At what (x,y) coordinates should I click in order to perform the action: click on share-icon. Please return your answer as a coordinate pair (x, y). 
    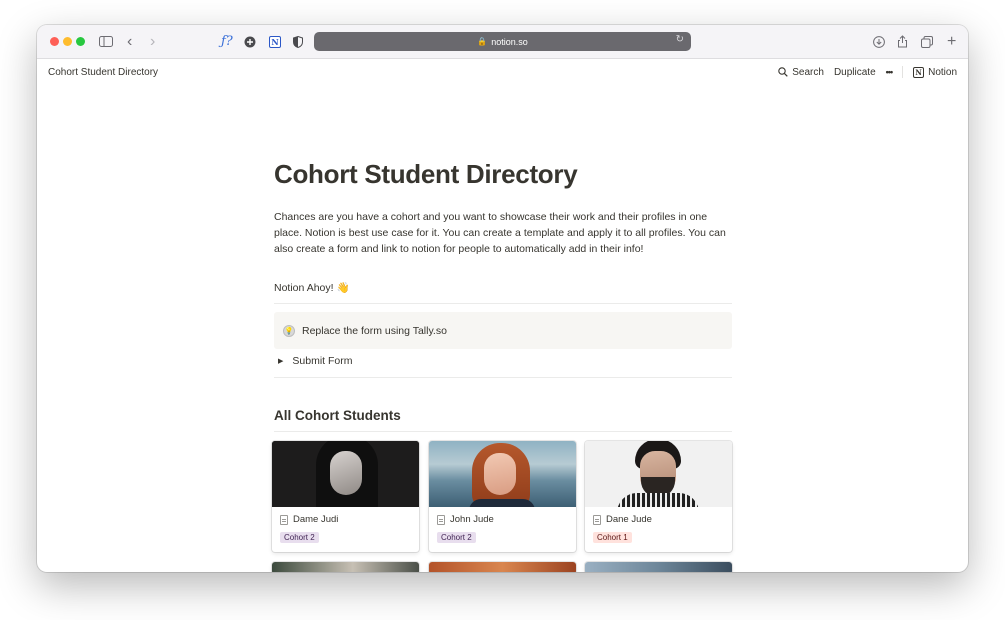
    Looking at the image, I should click on (902, 41).